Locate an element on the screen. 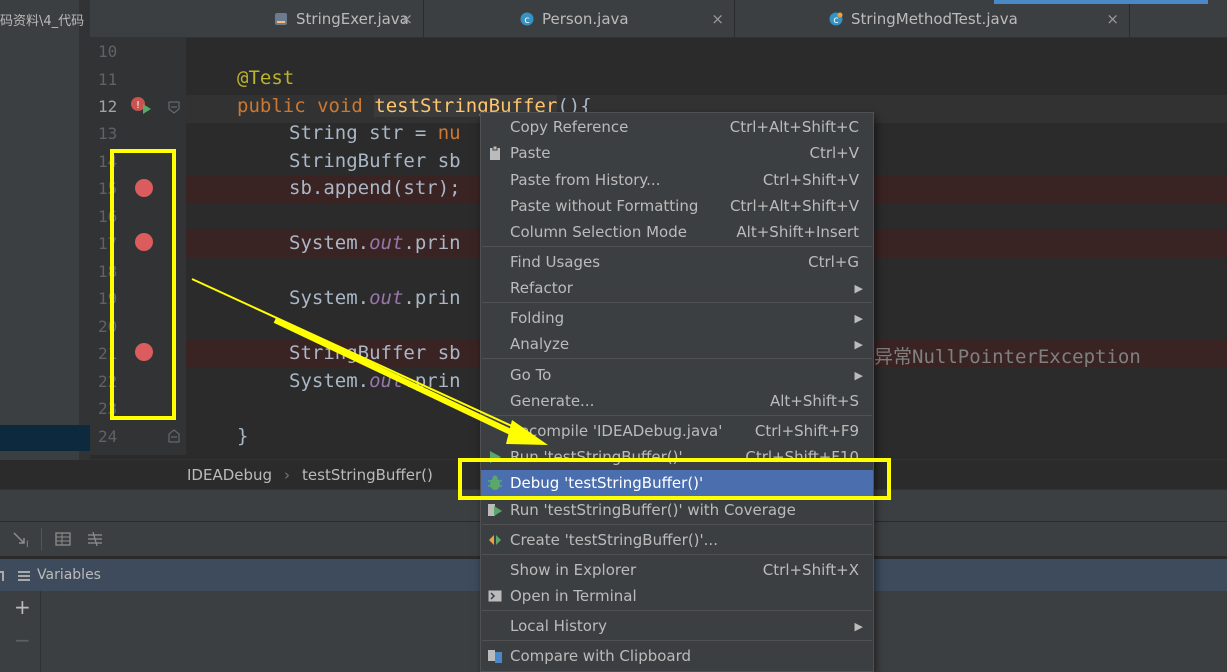 Image resolution: width=1227 pixels, height=672 pixels. menu-item-open-in-terminal: Open in Terminal is located at coordinates (677, 596).